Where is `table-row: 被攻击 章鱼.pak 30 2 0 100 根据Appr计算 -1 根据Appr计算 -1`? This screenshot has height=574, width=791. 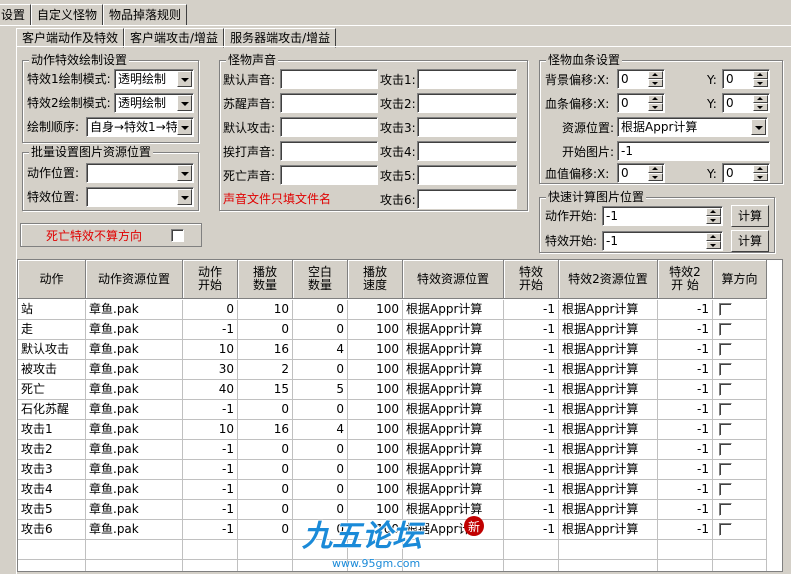
table-row: 被攻击 章鱼.pak 30 2 0 100 根据Appr计算 -1 根据Appr计算 -1 is located at coordinates (392, 370).